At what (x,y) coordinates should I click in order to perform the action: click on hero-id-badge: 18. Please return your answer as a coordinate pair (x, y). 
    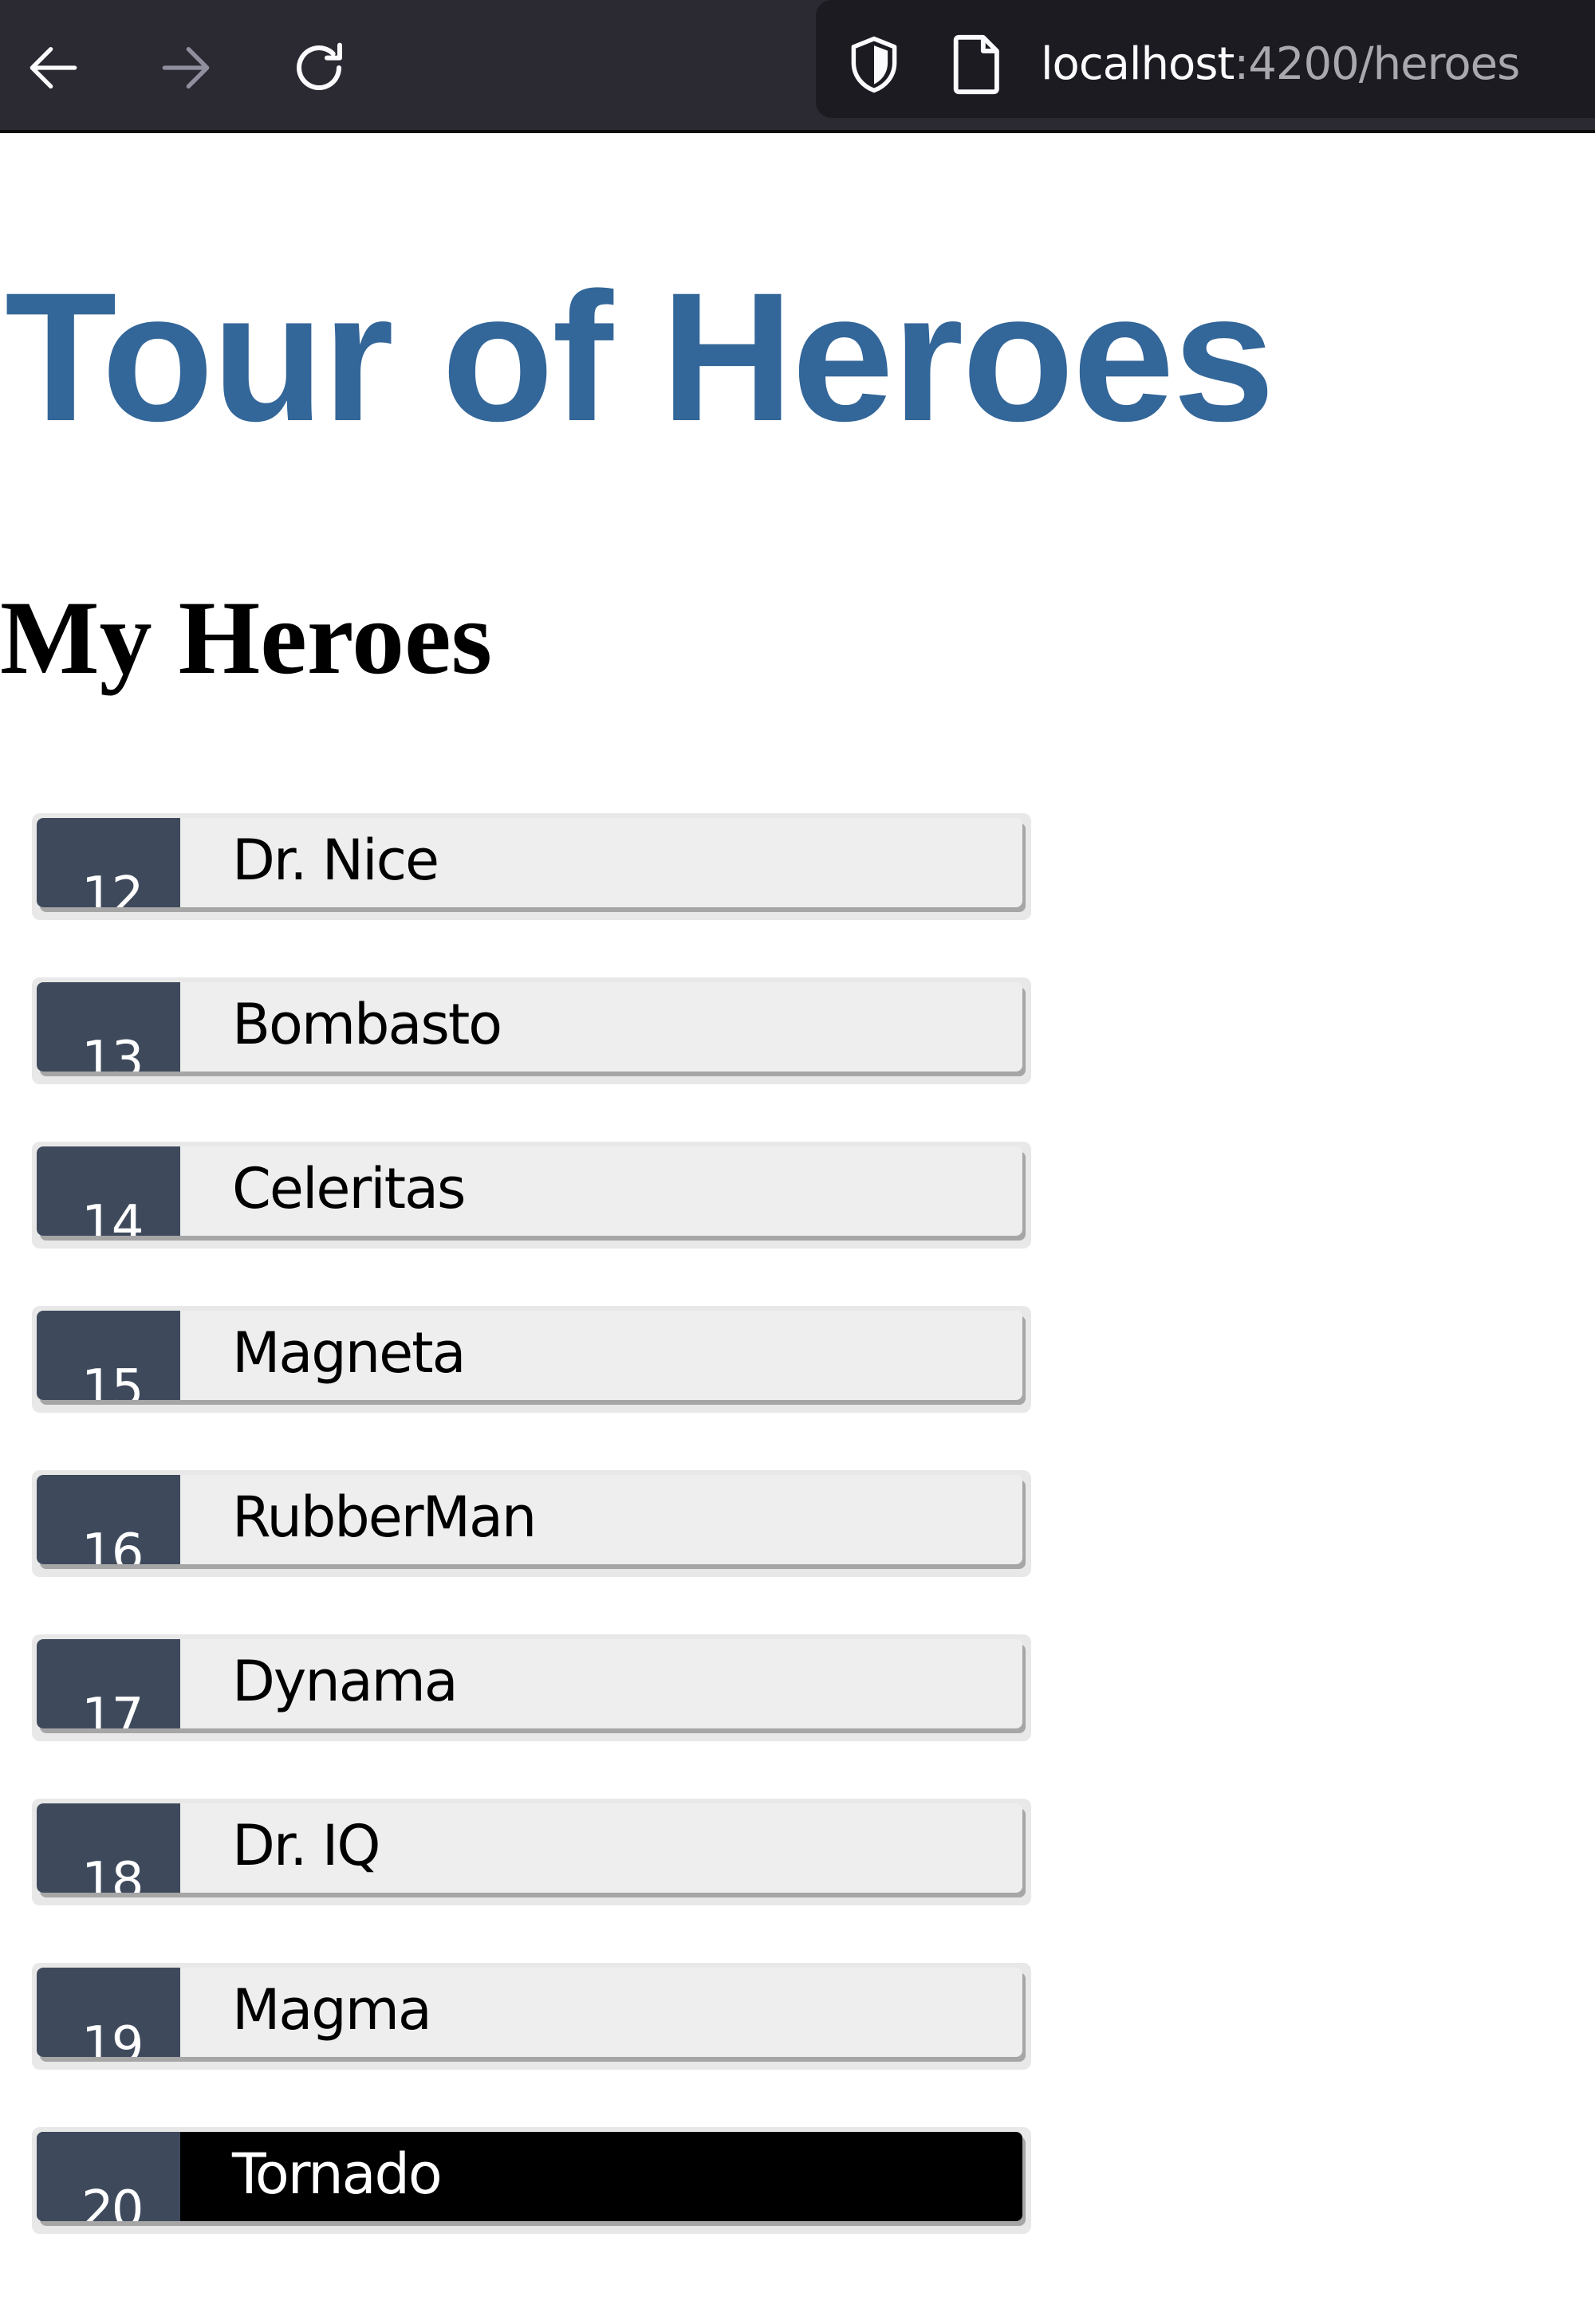
    Looking at the image, I should click on (108, 1848).